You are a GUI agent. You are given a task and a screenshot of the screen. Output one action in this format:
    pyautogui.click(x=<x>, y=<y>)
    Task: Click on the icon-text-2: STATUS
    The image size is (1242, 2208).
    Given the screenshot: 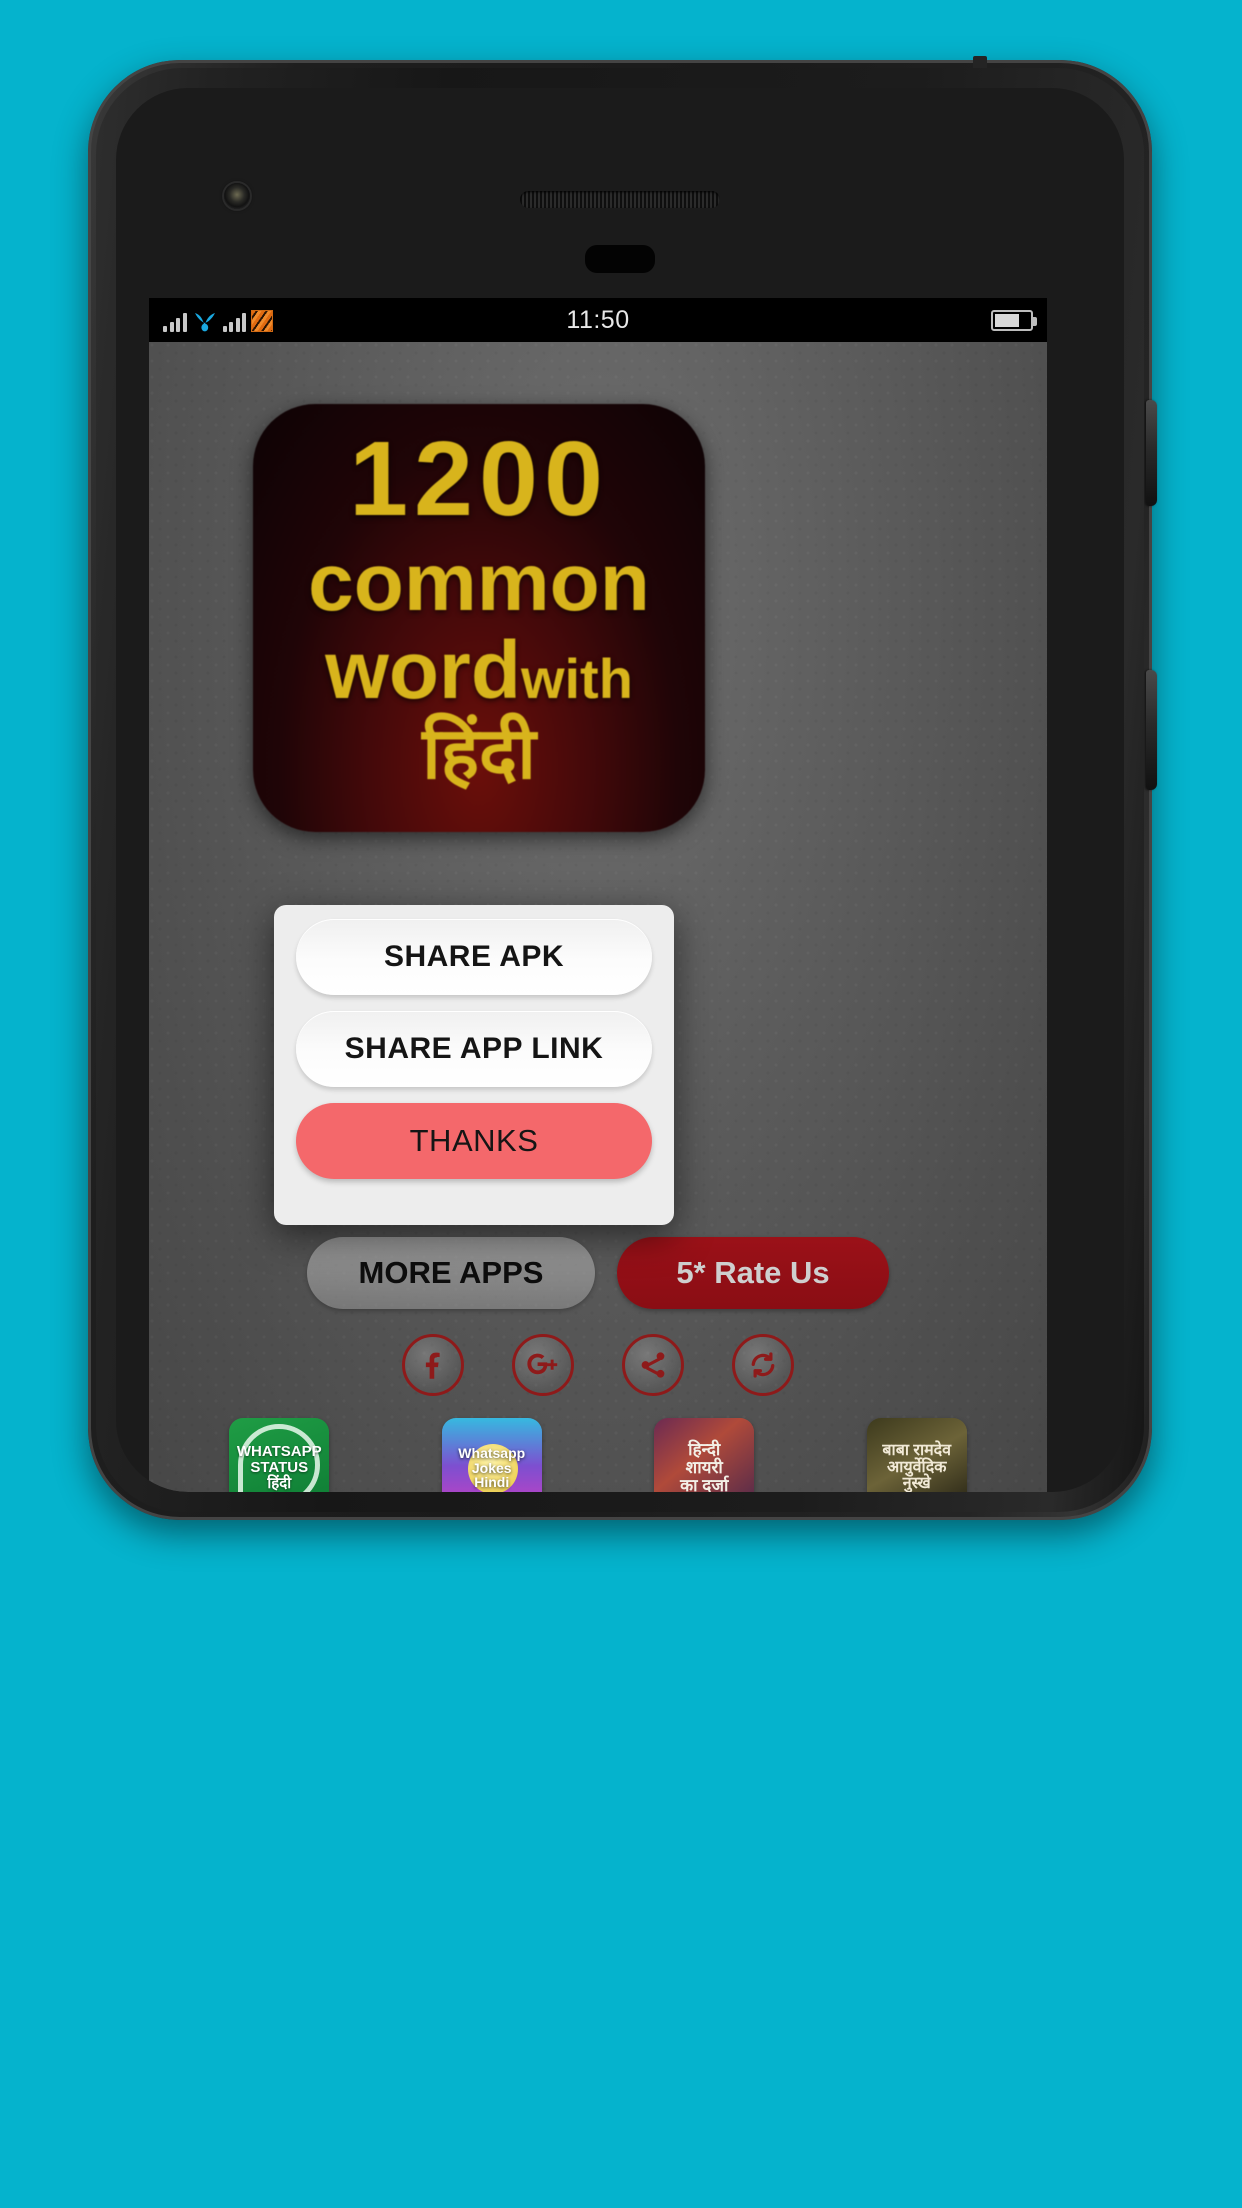 What is the action you would take?
    pyautogui.click(x=279, y=1468)
    